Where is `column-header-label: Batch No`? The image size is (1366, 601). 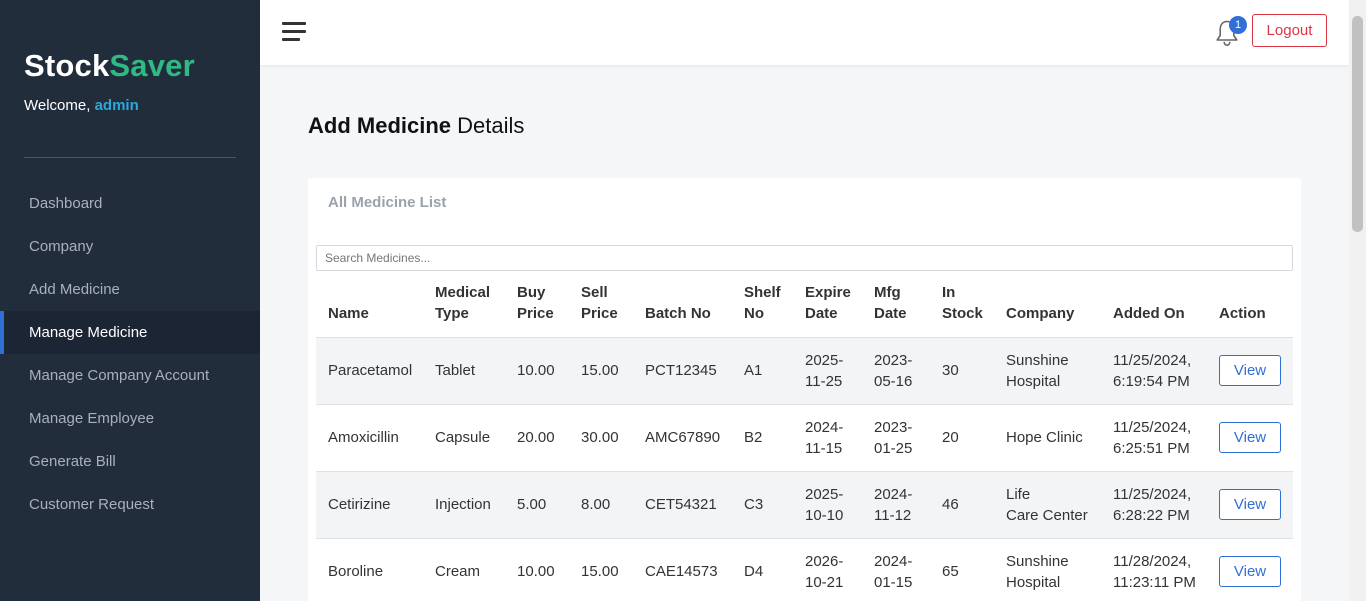
column-header-label: Batch No is located at coordinates (678, 313).